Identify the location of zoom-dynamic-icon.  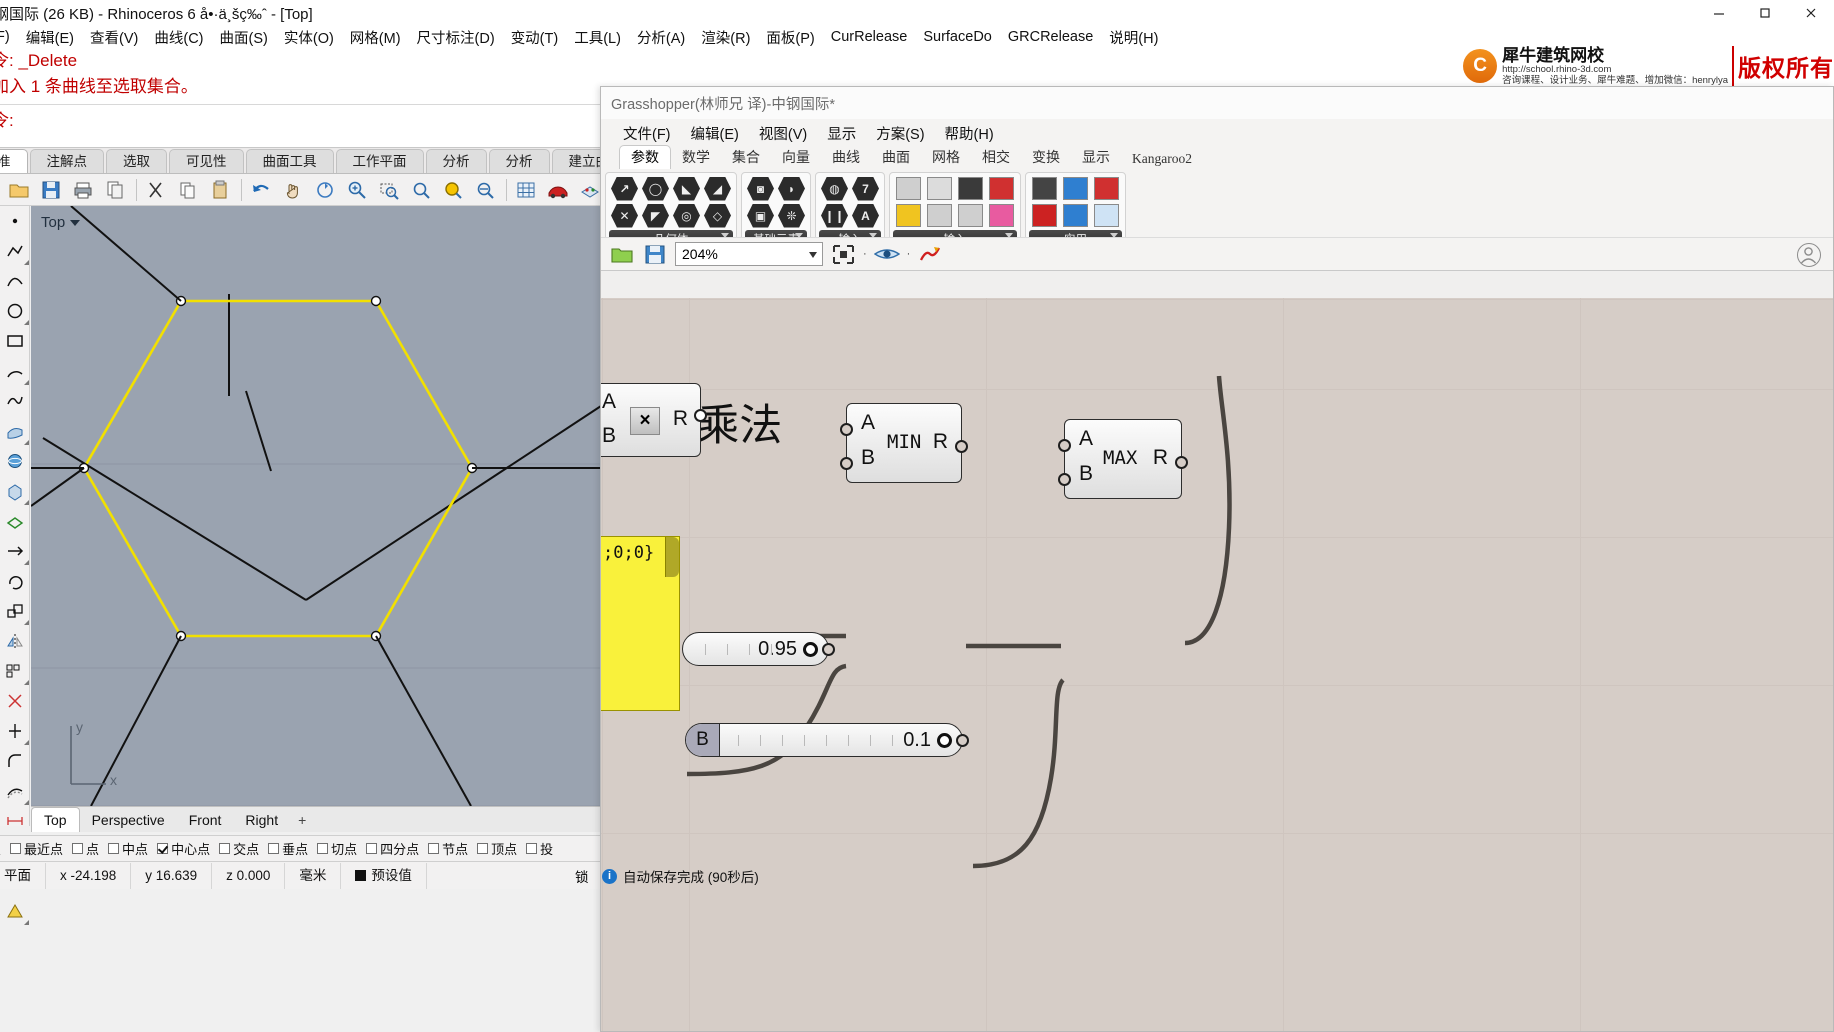
(485, 190).